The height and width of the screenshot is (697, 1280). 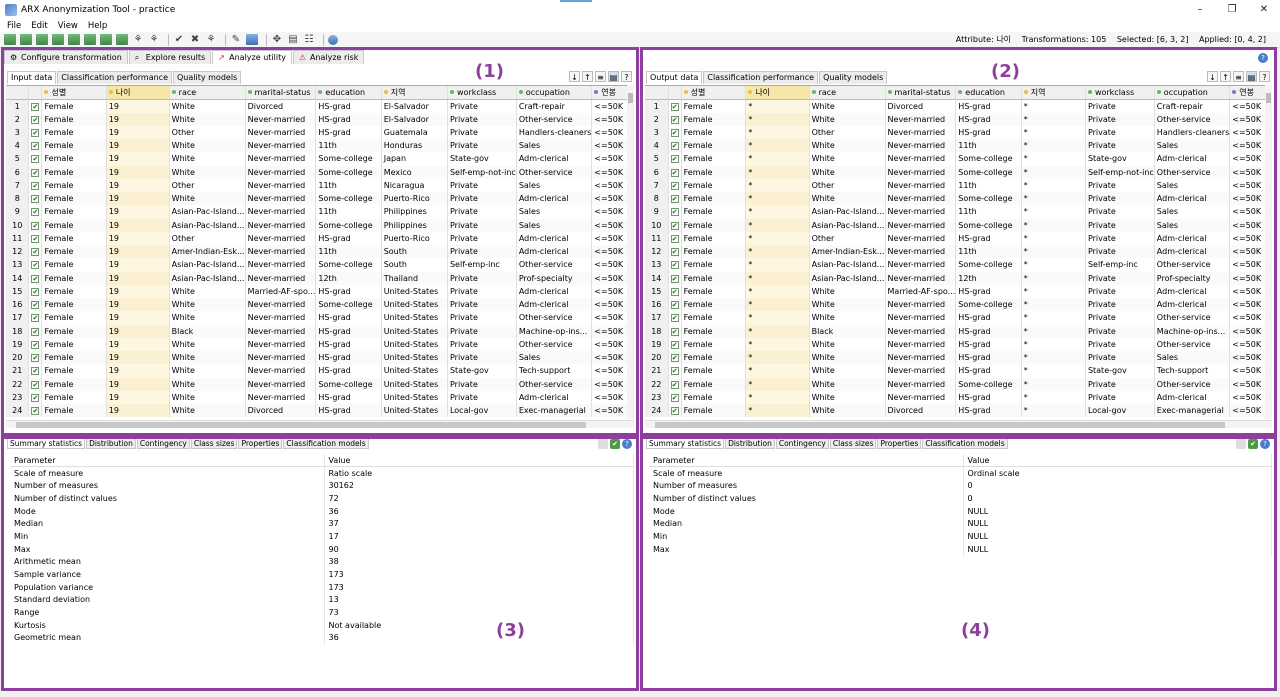 What do you see at coordinates (609, 93) in the screenshot?
I see `column-header: 연봉` at bounding box center [609, 93].